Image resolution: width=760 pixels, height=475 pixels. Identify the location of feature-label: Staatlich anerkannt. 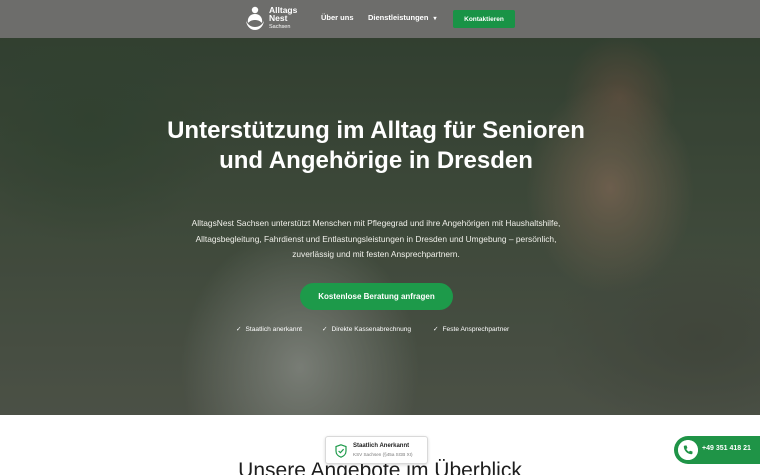
(273, 329).